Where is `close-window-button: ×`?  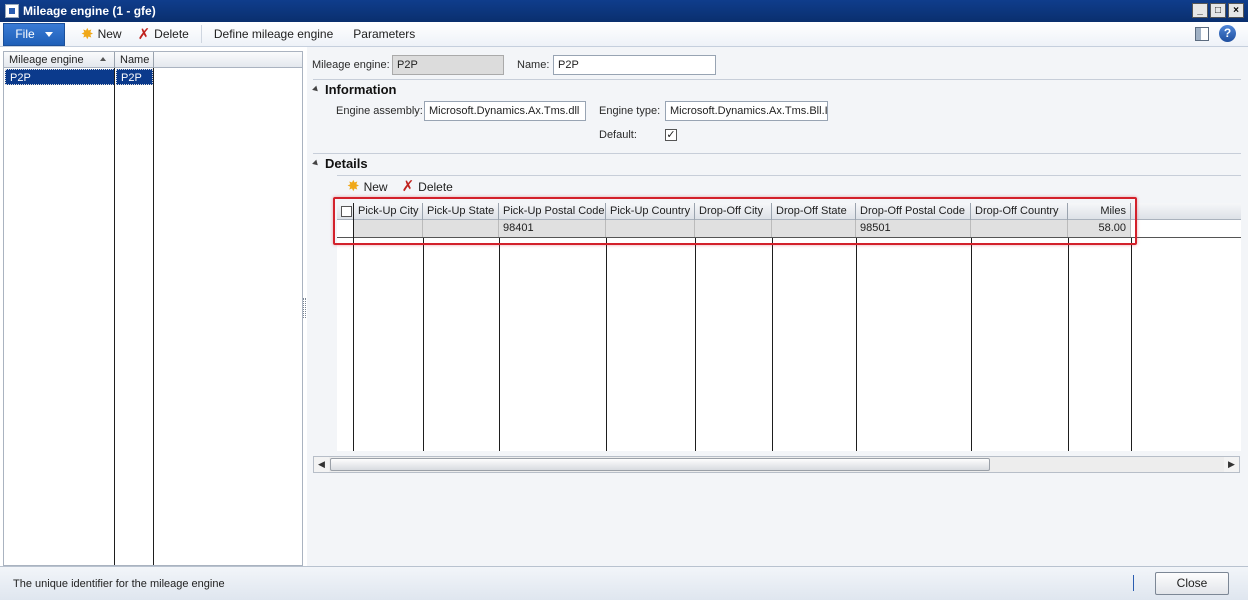 close-window-button: × is located at coordinates (1236, 10).